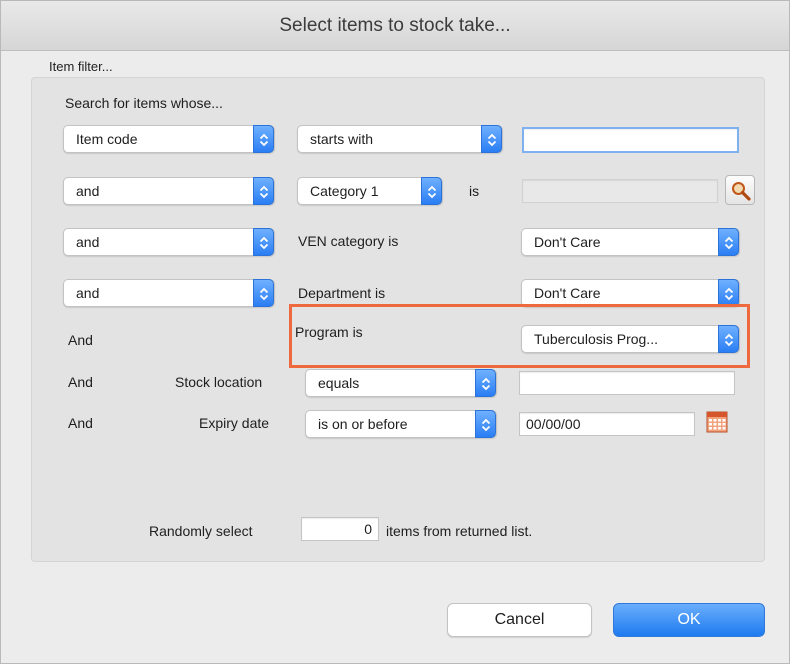 The width and height of the screenshot is (790, 664). I want to click on department-value: Don't Care, so click(567, 293).